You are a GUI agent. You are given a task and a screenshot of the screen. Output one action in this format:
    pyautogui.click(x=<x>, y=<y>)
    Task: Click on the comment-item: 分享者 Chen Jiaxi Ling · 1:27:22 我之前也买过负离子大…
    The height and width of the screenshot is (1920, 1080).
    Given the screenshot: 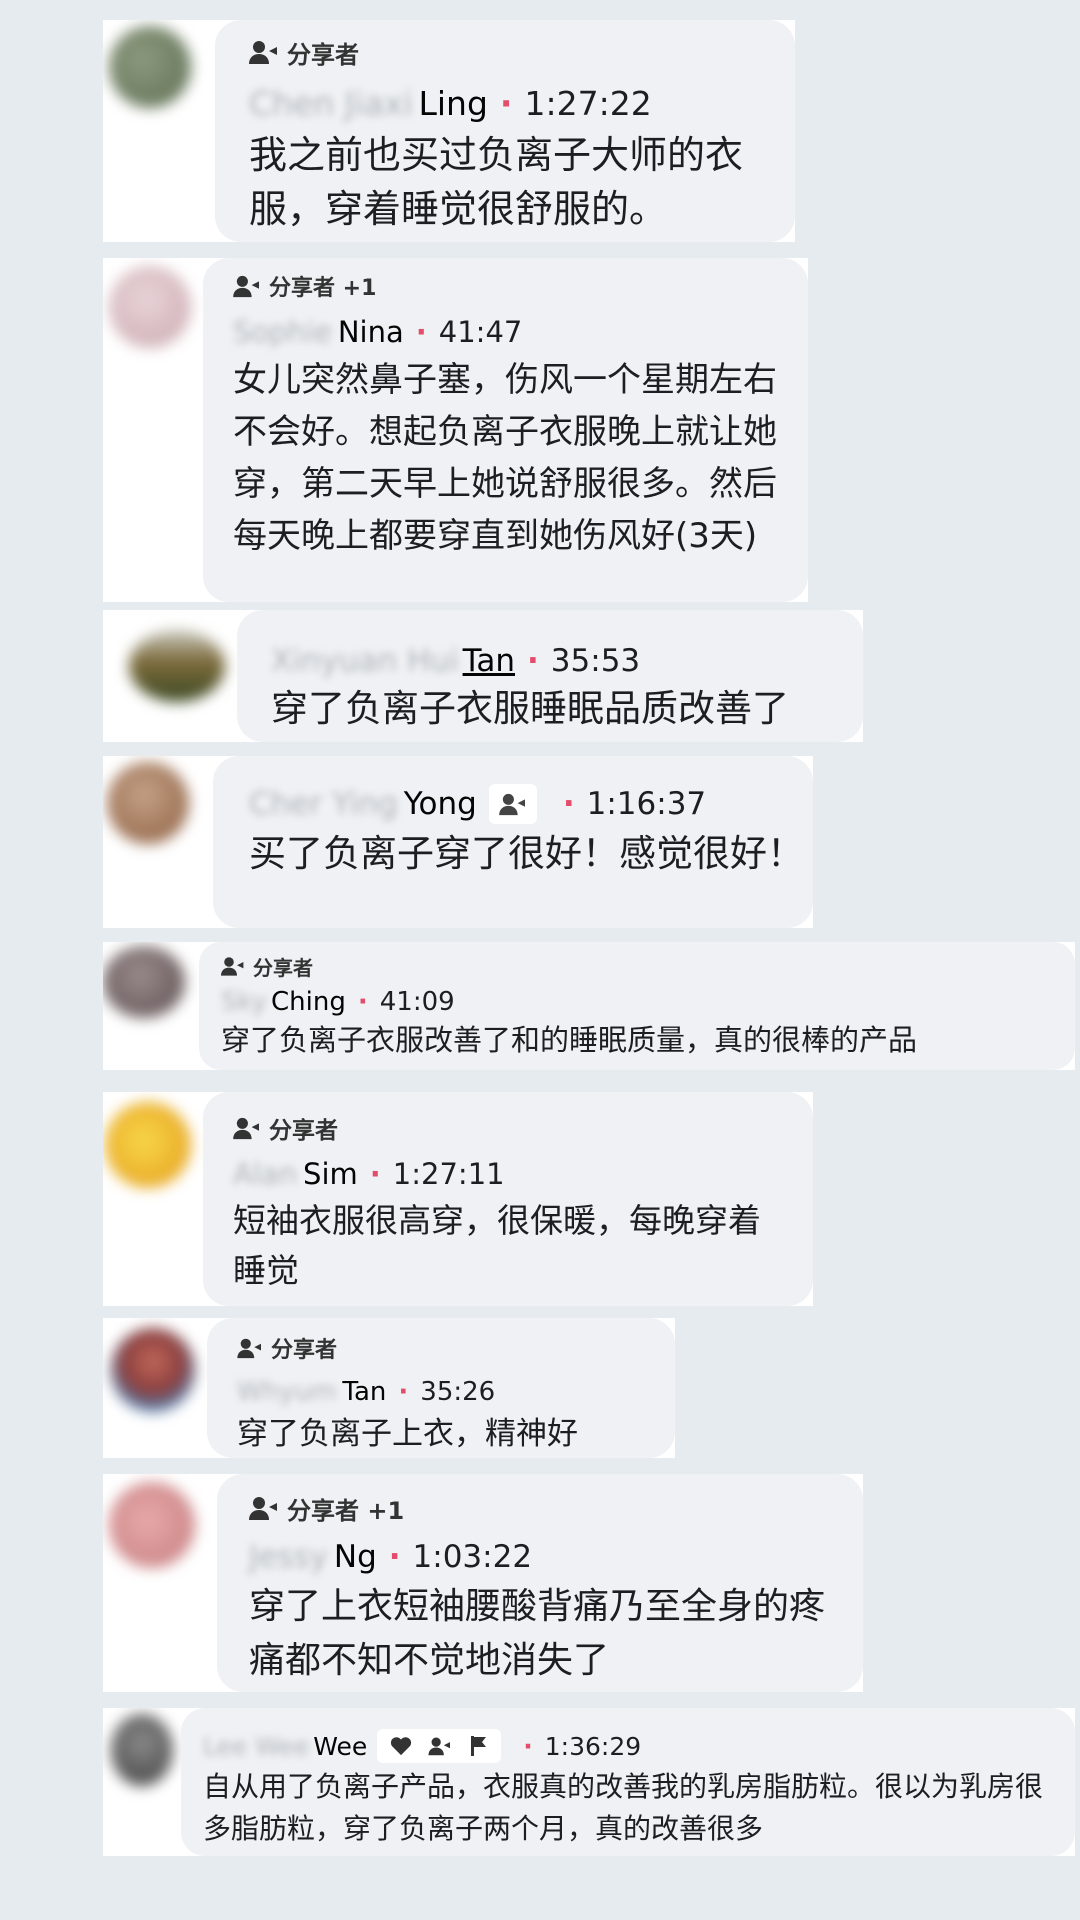 What is the action you would take?
    pyautogui.click(x=449, y=131)
    